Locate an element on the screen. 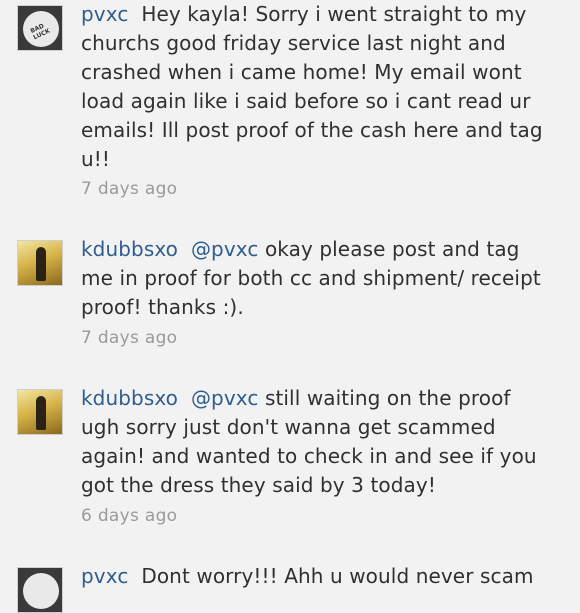 Image resolution: width=580 pixels, height=613 pixels. bad-luck-logo-icon: BAD LUCK is located at coordinates (41, 29).